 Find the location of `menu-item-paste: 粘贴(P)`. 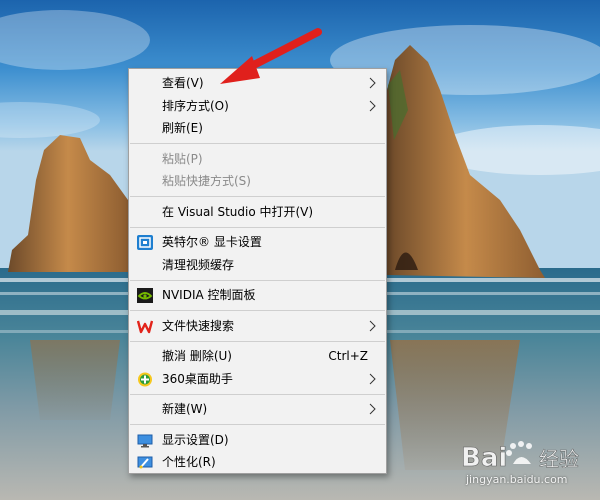

menu-item-paste: 粘贴(P) is located at coordinates (257, 159).